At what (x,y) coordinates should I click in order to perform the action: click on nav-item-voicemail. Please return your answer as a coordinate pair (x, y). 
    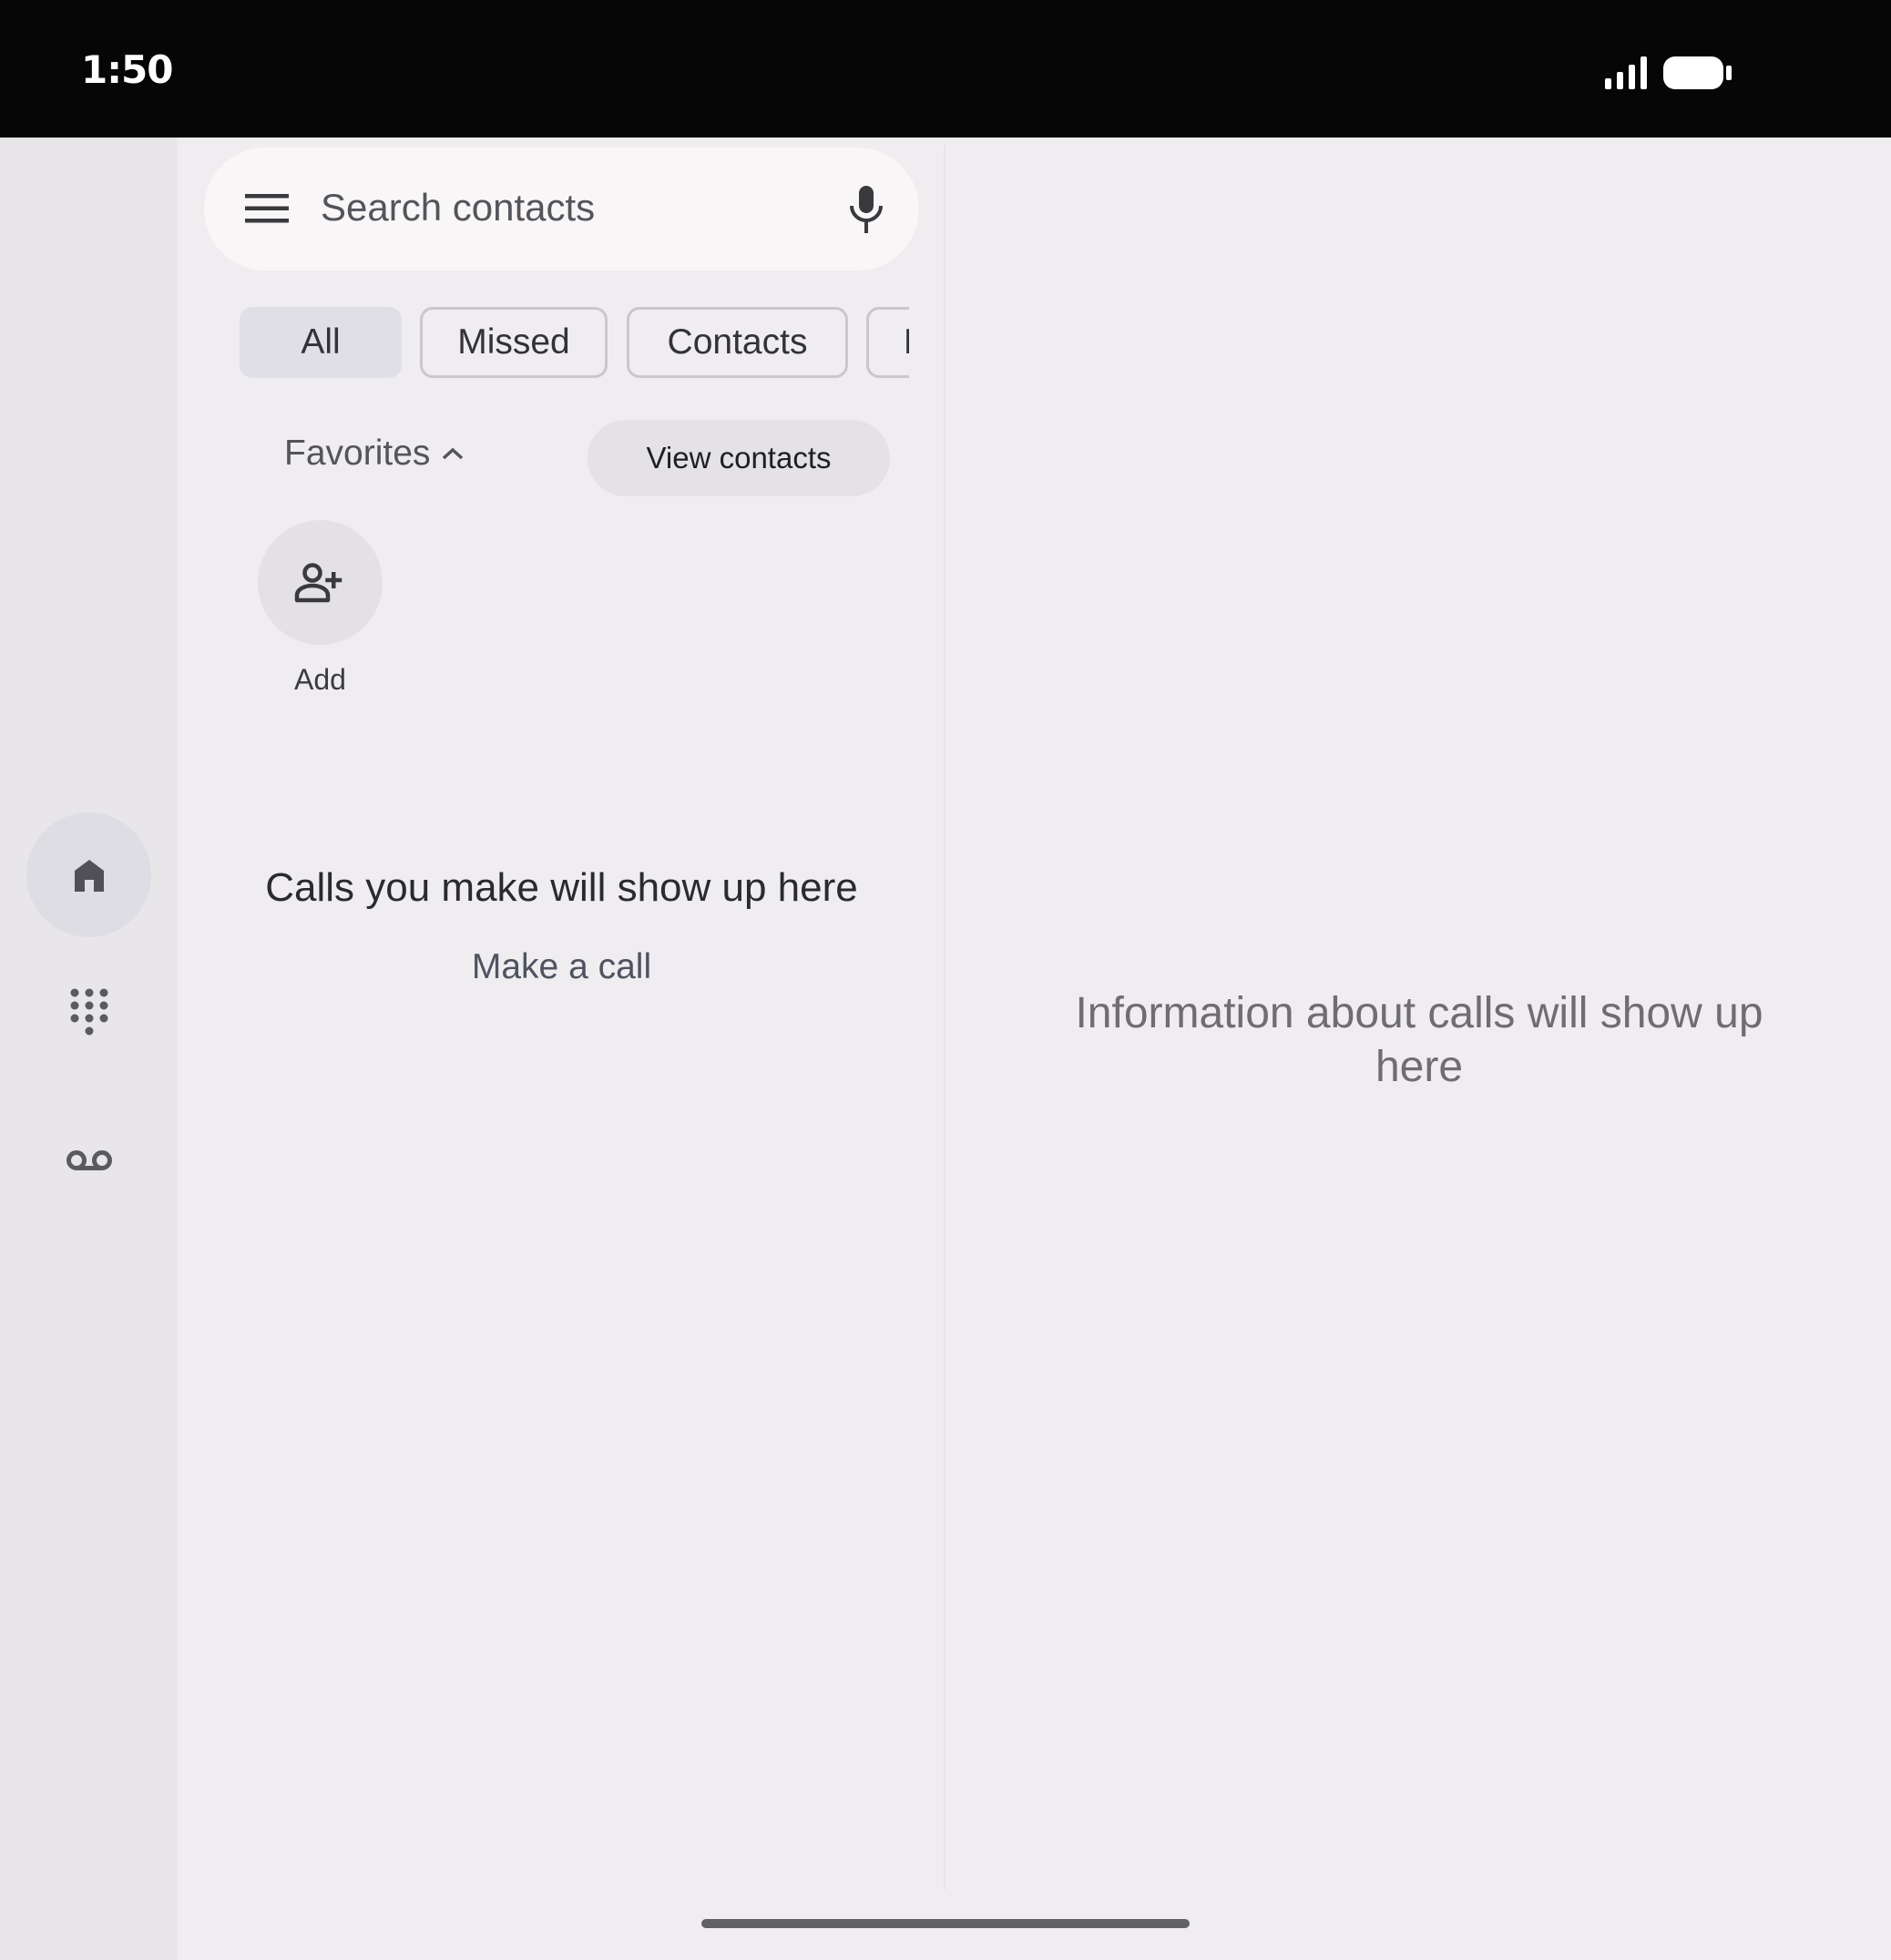
    Looking at the image, I should click on (88, 1159).